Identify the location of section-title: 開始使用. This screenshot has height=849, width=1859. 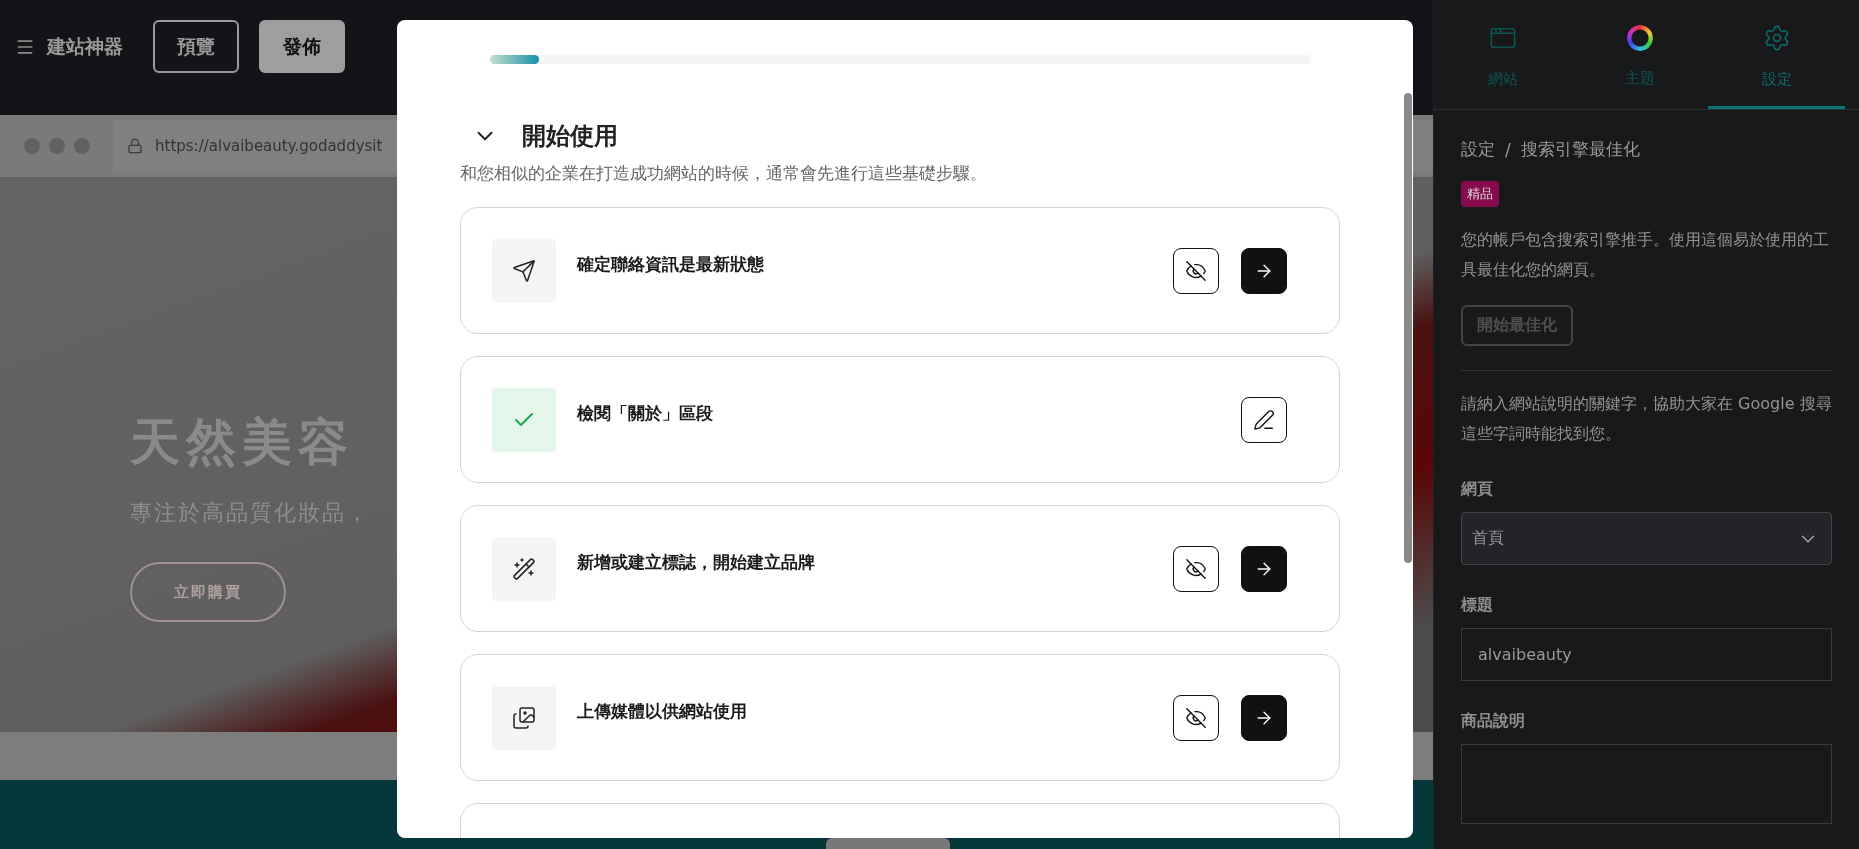
(570, 136).